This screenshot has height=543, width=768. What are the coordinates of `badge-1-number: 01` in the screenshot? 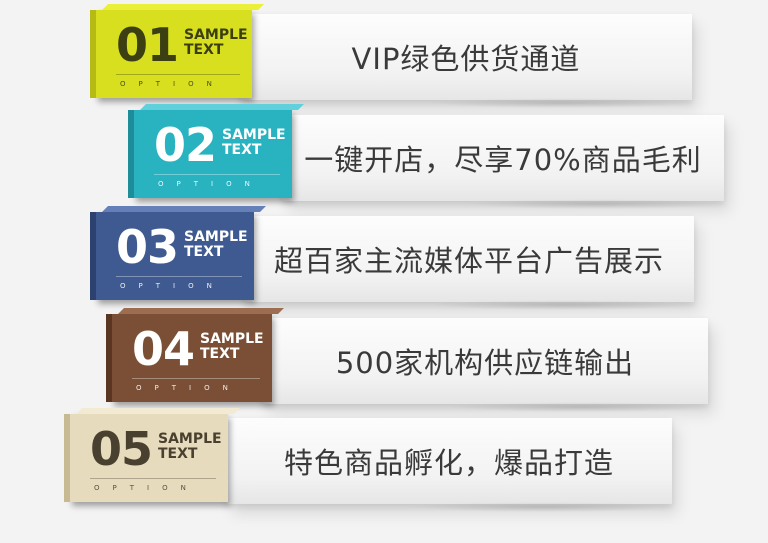 It's located at (147, 45).